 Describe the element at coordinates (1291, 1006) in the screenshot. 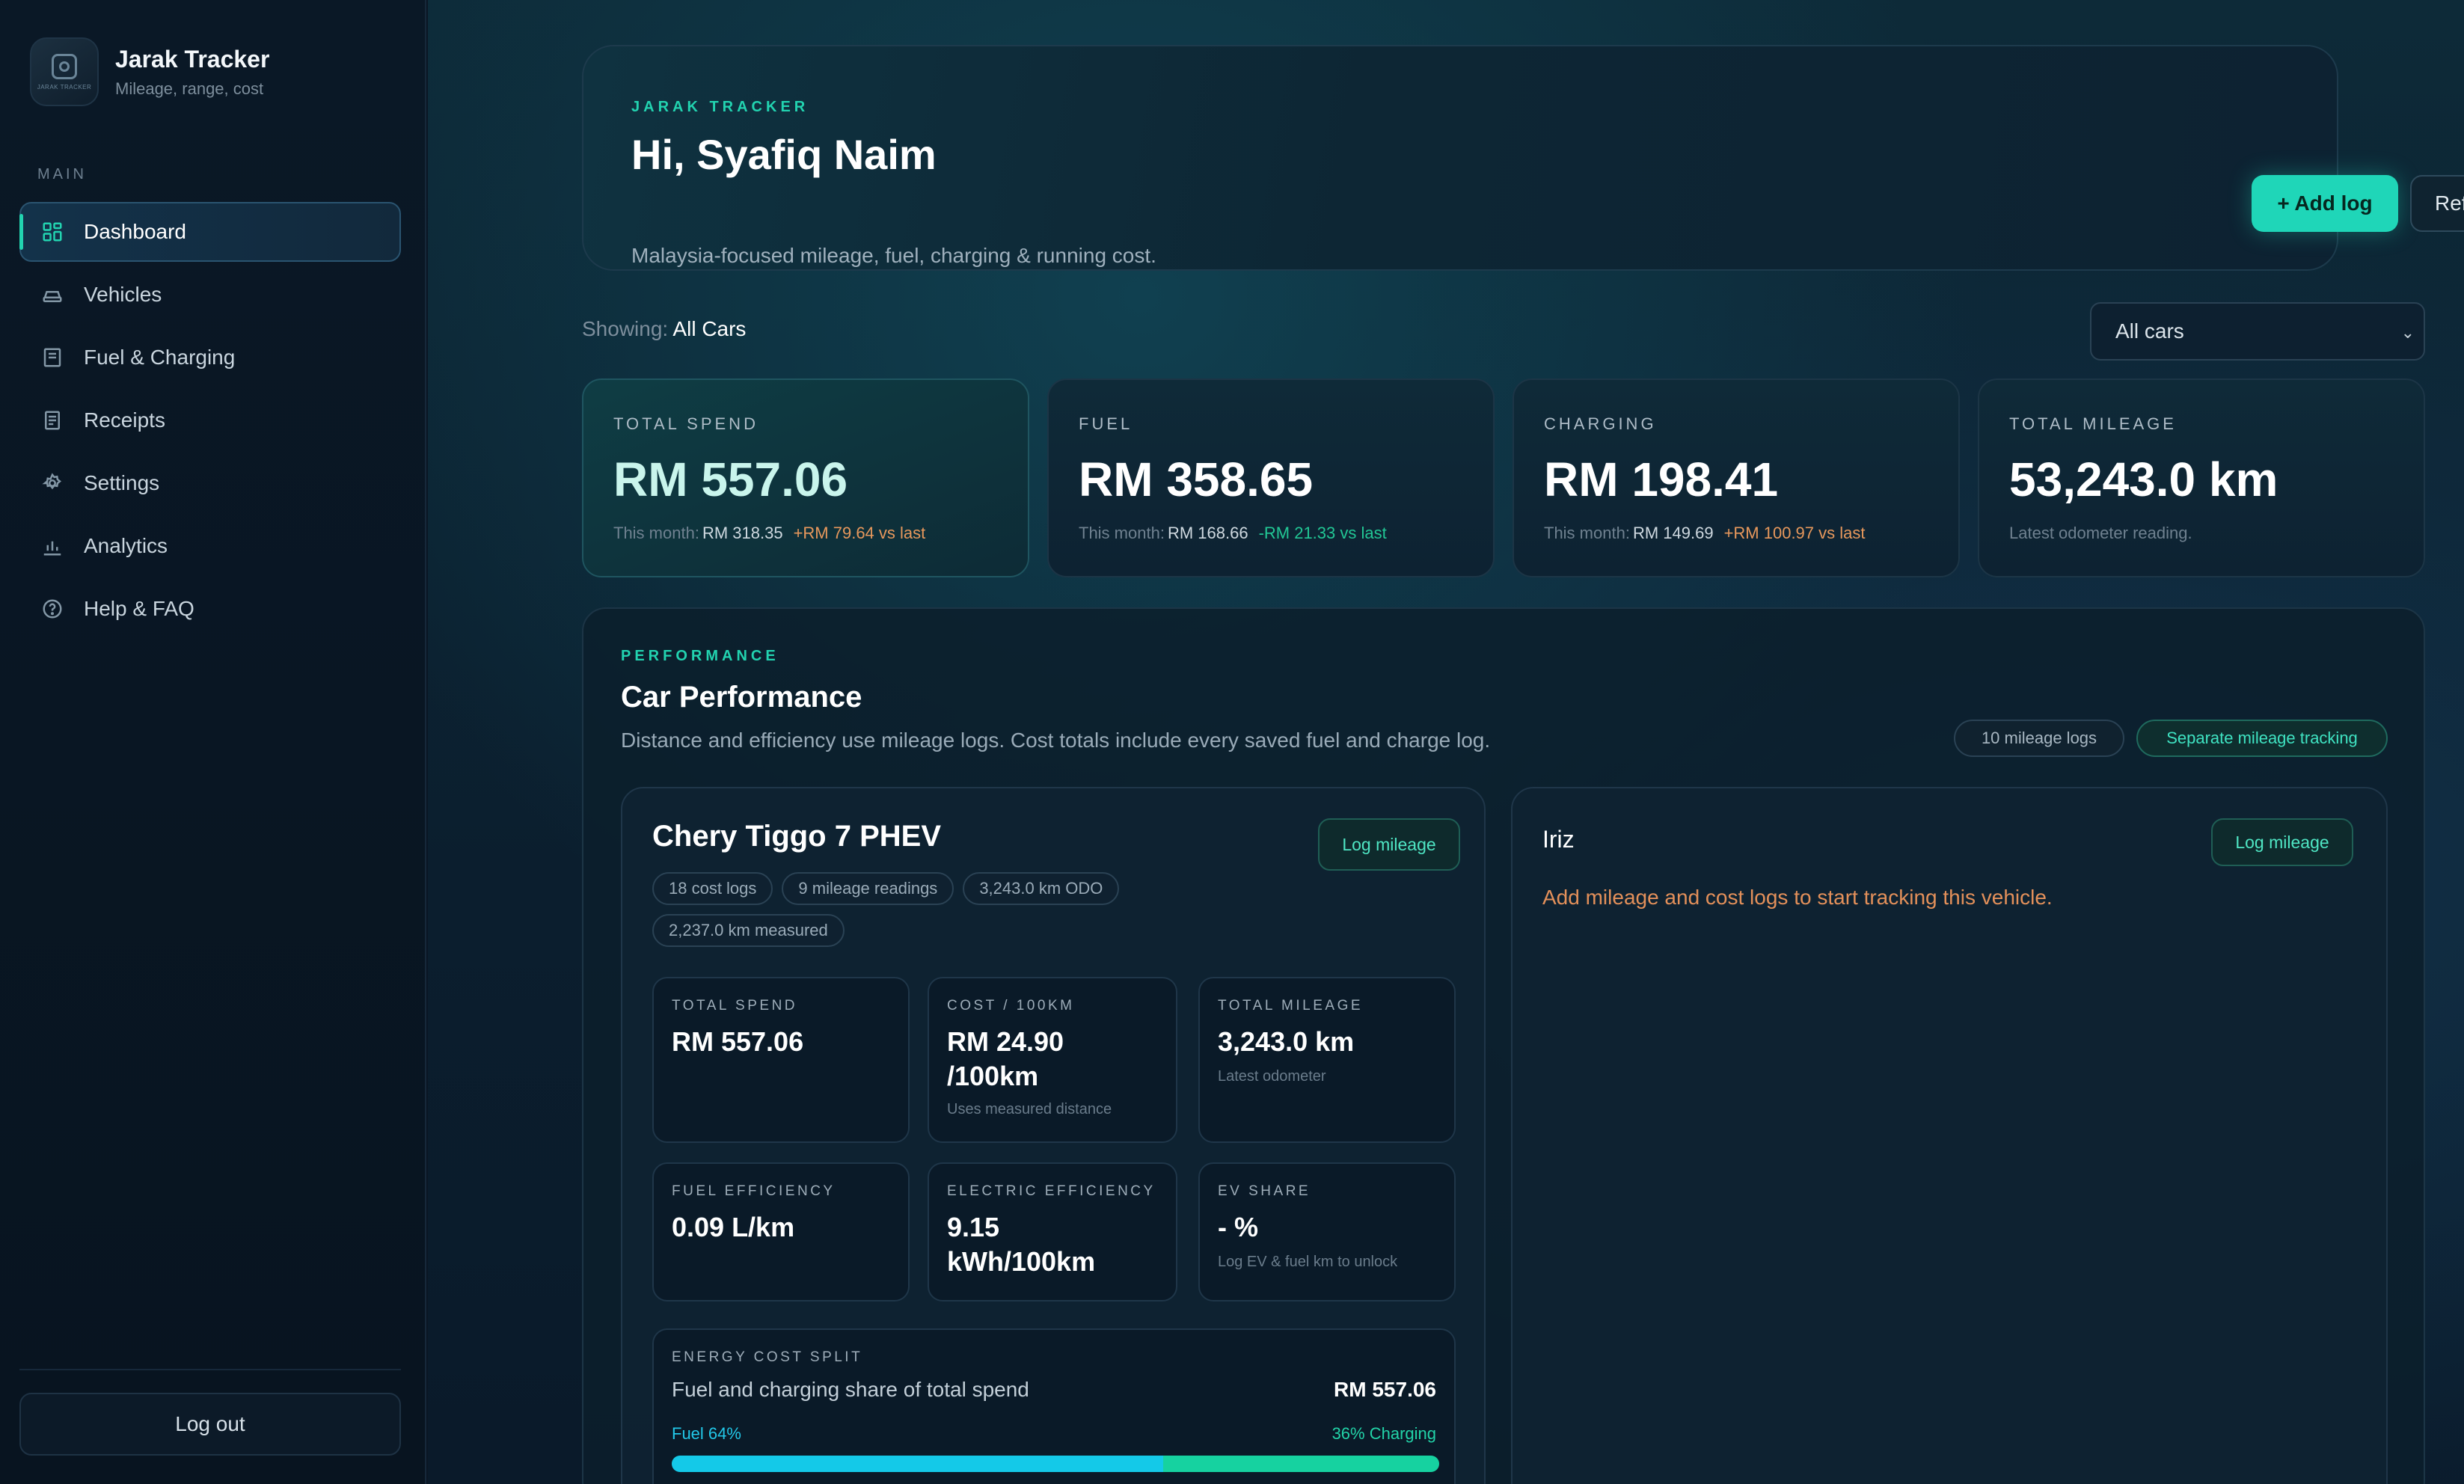

I see `metric-label: TOTAL MILEAGE` at that location.